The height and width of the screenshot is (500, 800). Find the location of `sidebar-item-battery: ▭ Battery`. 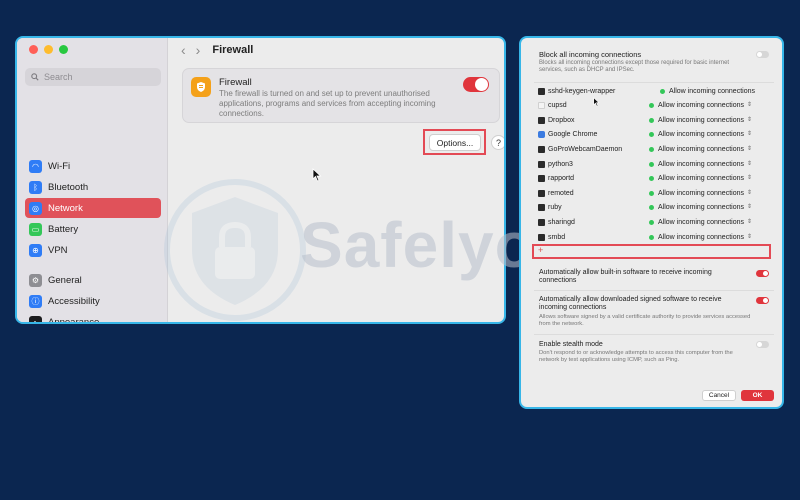

sidebar-item-battery: ▭ Battery is located at coordinates (93, 229).